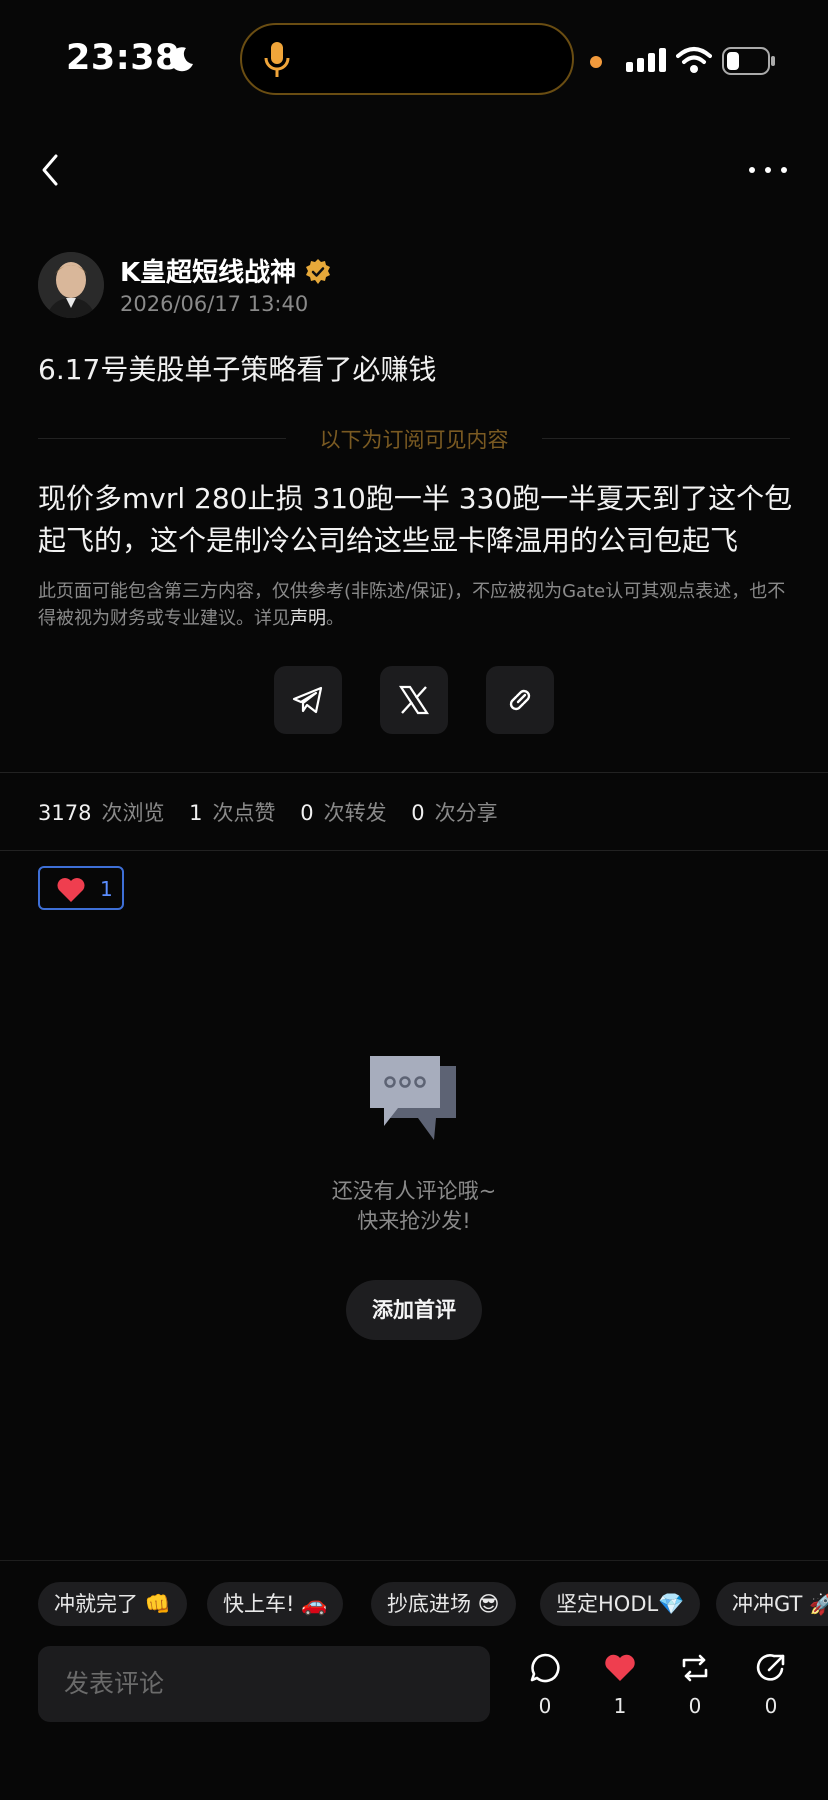 Image resolution: width=828 pixels, height=1800 pixels. What do you see at coordinates (414, 1206) in the screenshot?
I see `empty-comments-text: 还没有人评论哦~ 快来抢沙发!` at bounding box center [414, 1206].